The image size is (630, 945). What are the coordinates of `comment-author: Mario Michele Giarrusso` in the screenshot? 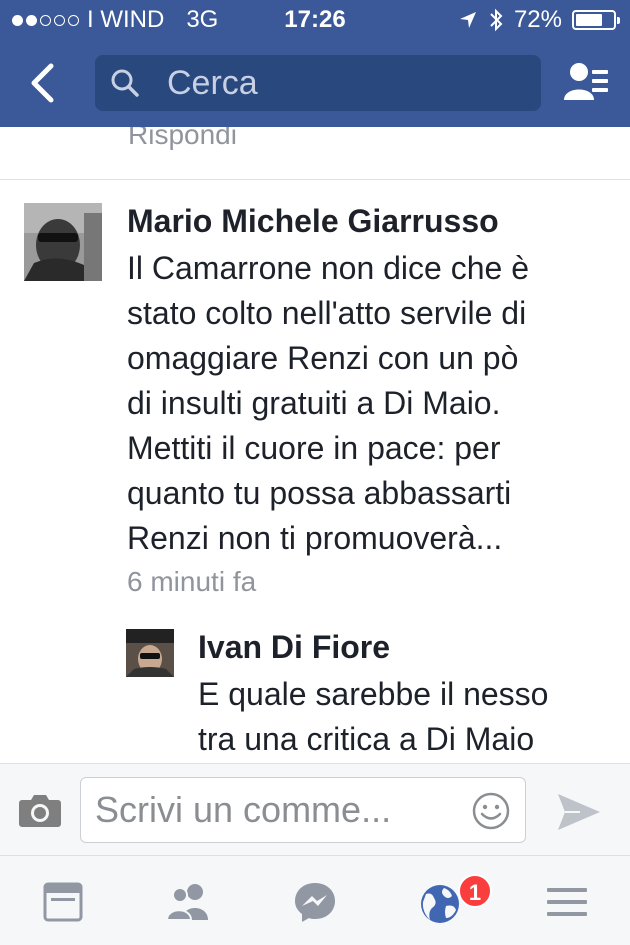 It's located at (313, 221).